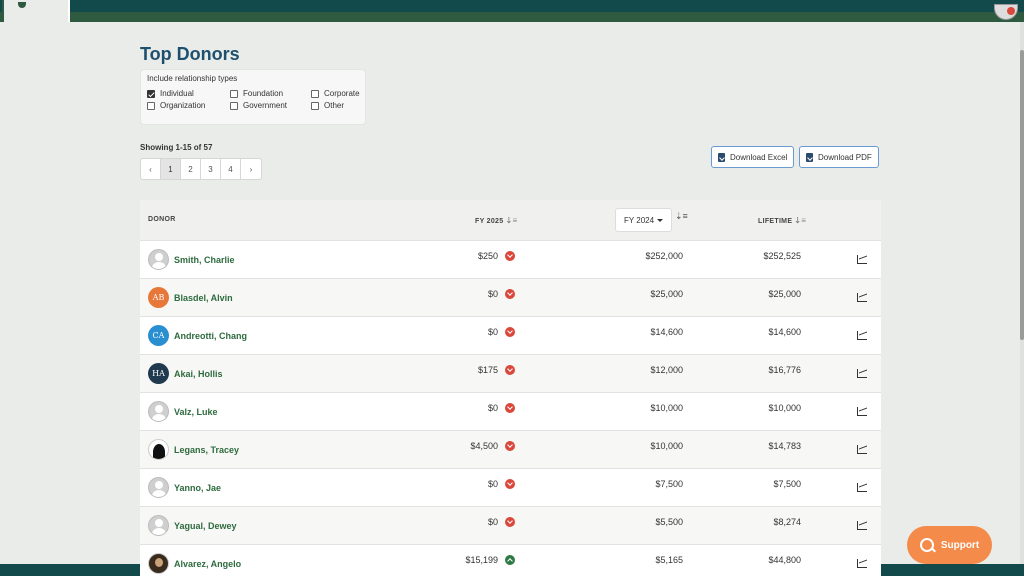 This screenshot has width=1024, height=576. Describe the element at coordinates (512, 6) in the screenshot. I see `top-nav-strip` at that location.